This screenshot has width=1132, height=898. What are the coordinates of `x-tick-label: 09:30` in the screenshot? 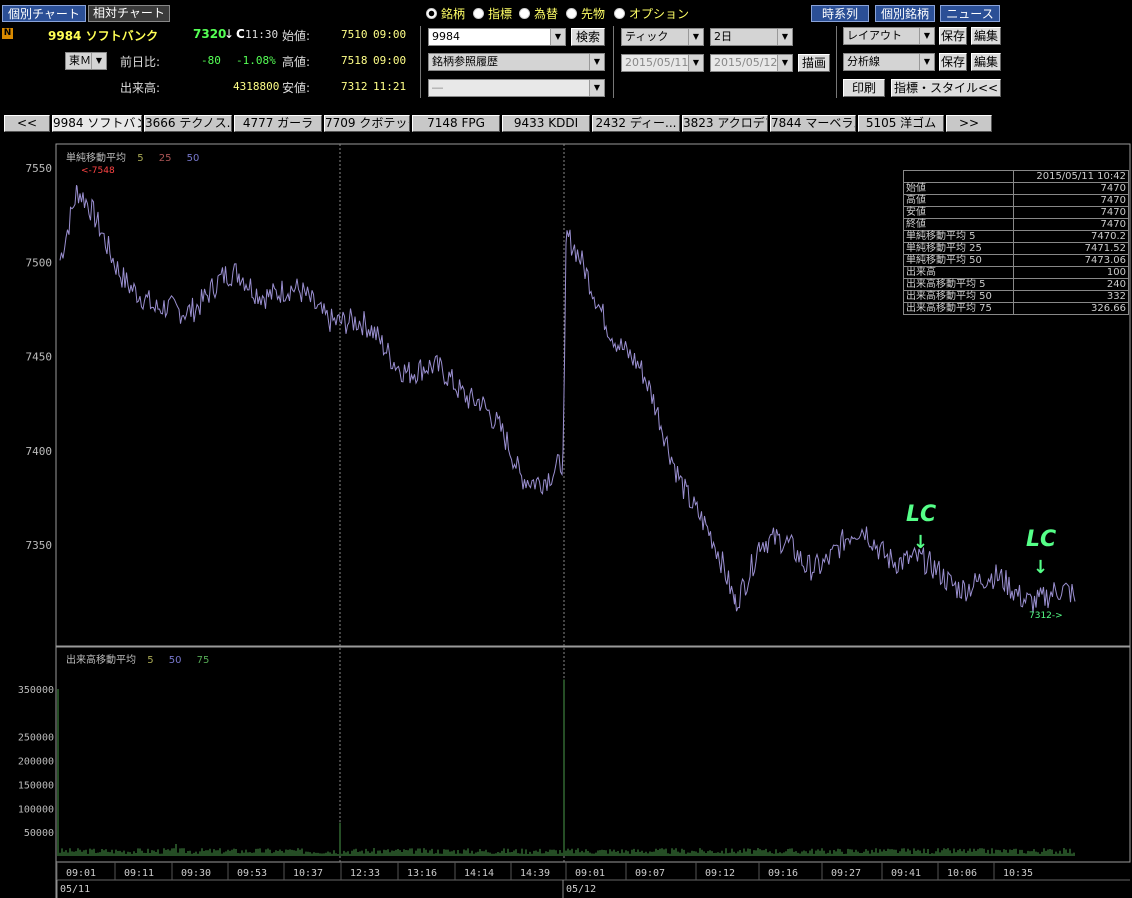 It's located at (196, 873).